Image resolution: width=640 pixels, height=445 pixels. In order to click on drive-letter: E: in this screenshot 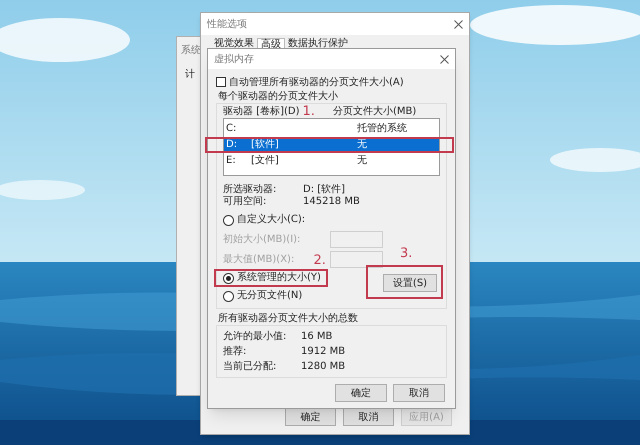, I will do `click(231, 161)`.